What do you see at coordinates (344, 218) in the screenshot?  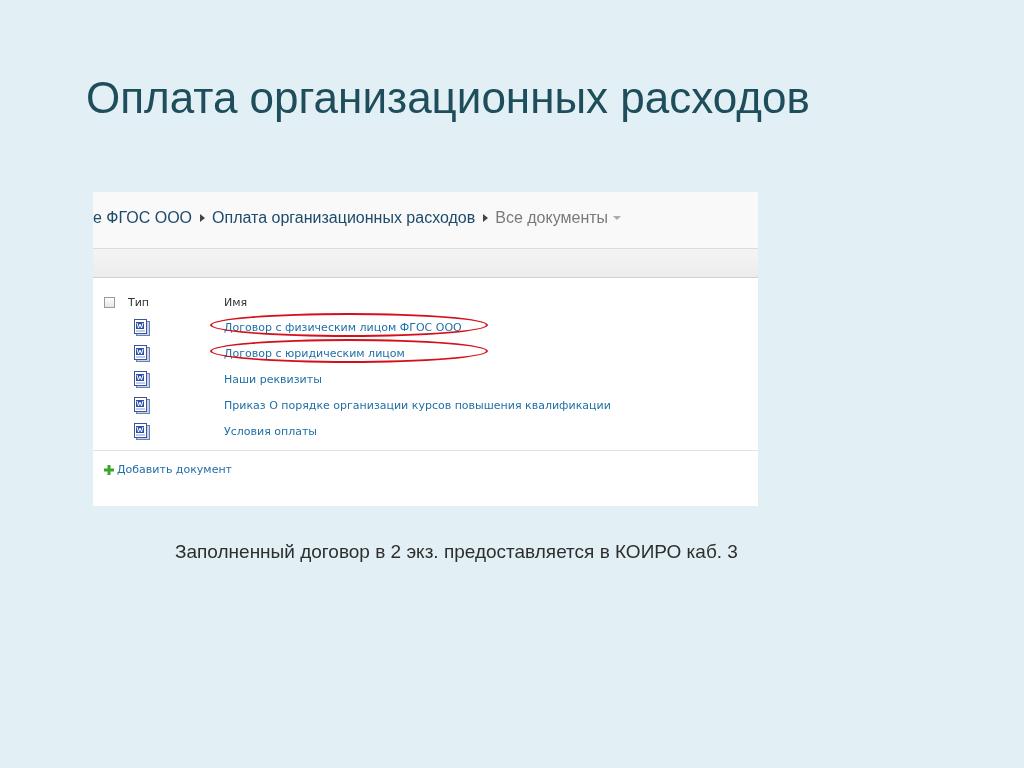 I see `breadcrumb-link: Оплата организационных расходов` at bounding box center [344, 218].